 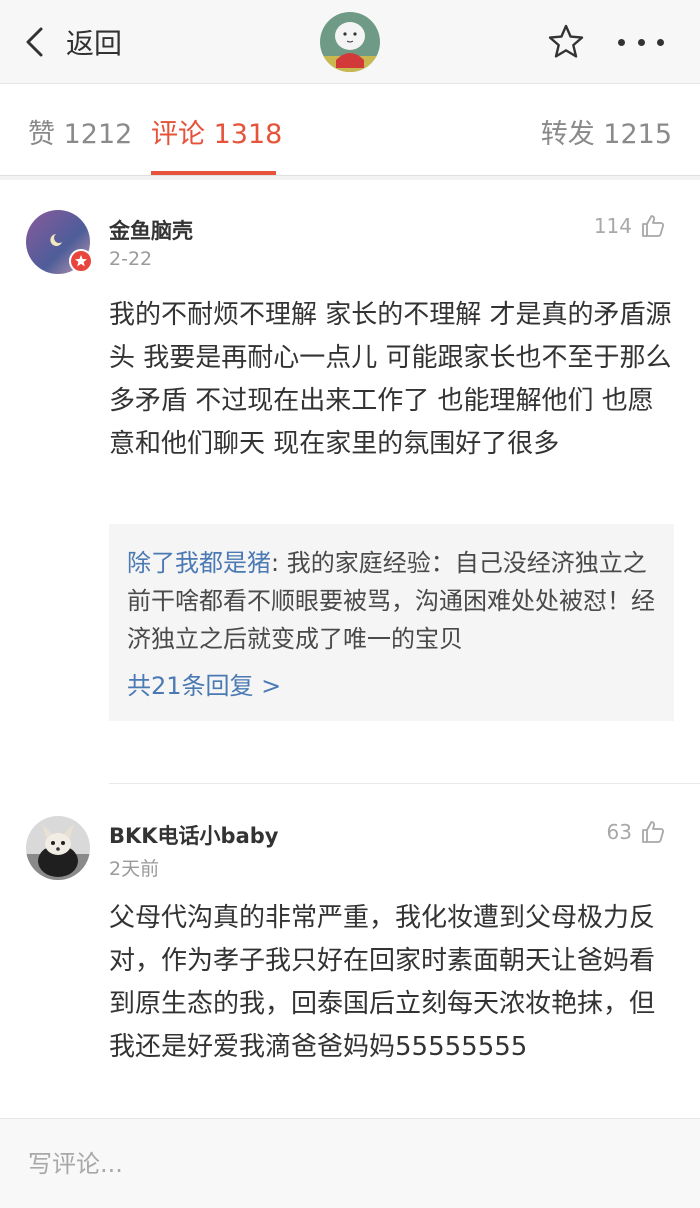 I want to click on star-badge-icon, so click(x=81, y=261).